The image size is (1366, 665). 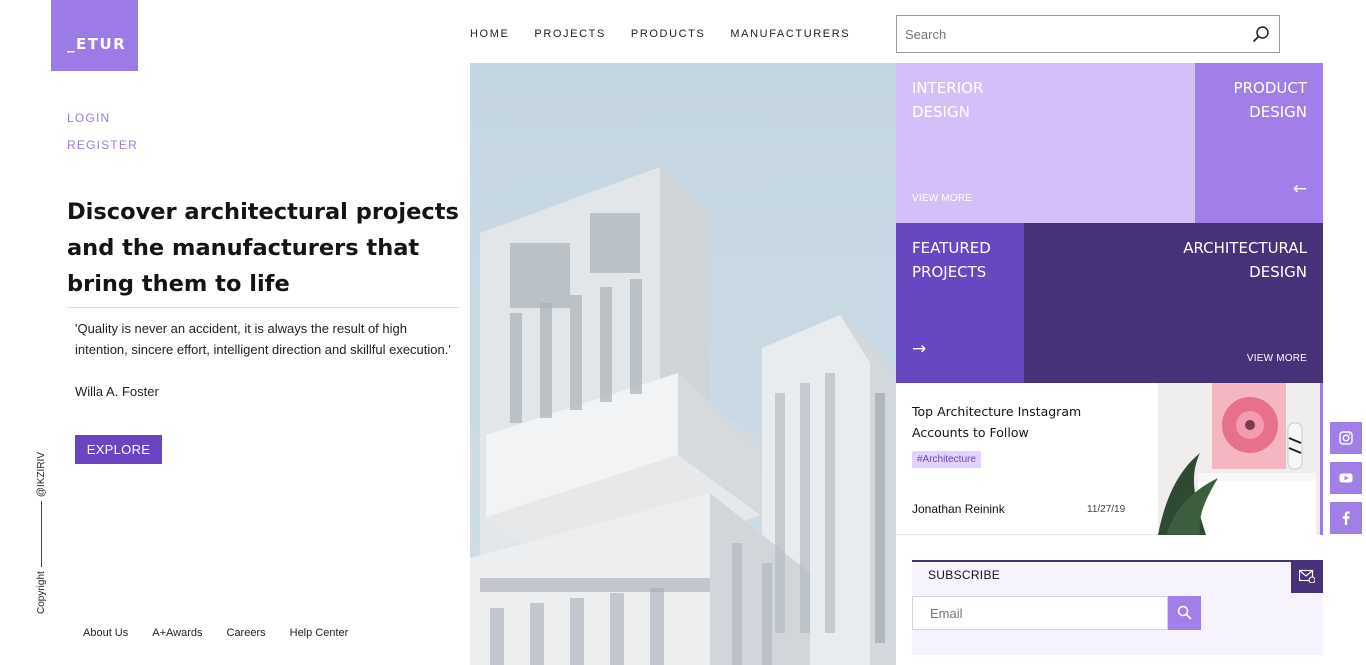 I want to click on logo: _ETUR, so click(x=94, y=35).